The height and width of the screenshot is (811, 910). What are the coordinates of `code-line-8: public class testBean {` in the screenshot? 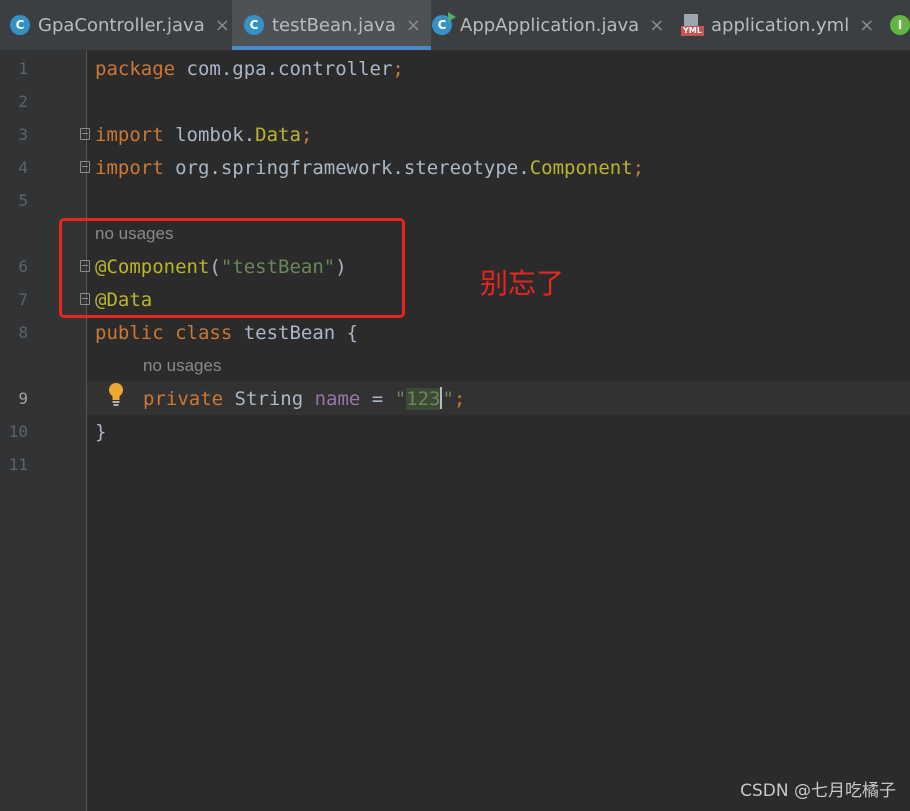 It's located at (226, 333).